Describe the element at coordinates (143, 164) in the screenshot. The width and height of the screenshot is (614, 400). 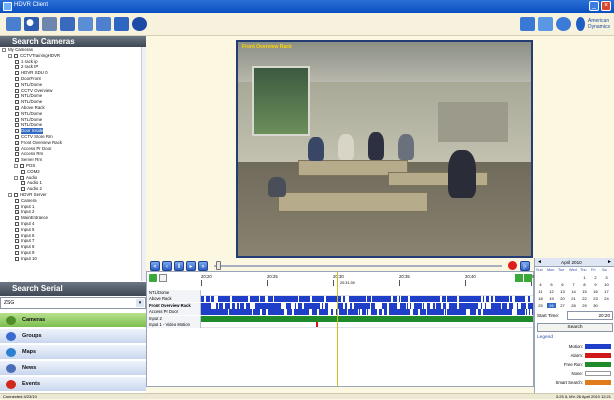
I see `tree-scrollbar` at that location.